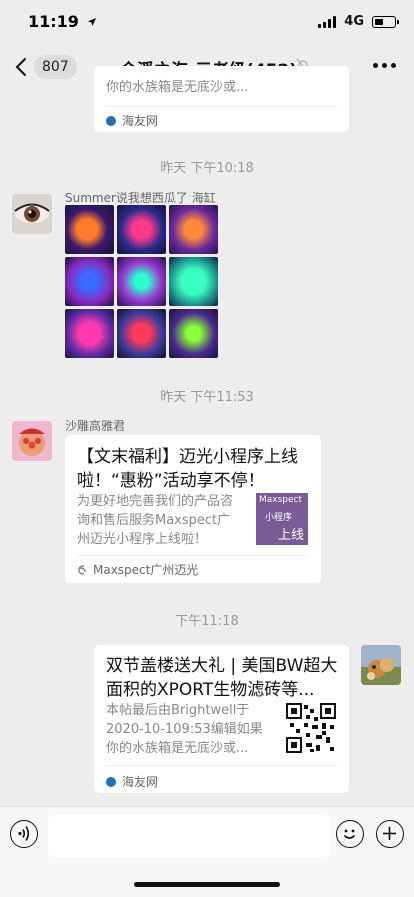 The height and width of the screenshot is (897, 414). I want to click on home-indicator, so click(207, 884).